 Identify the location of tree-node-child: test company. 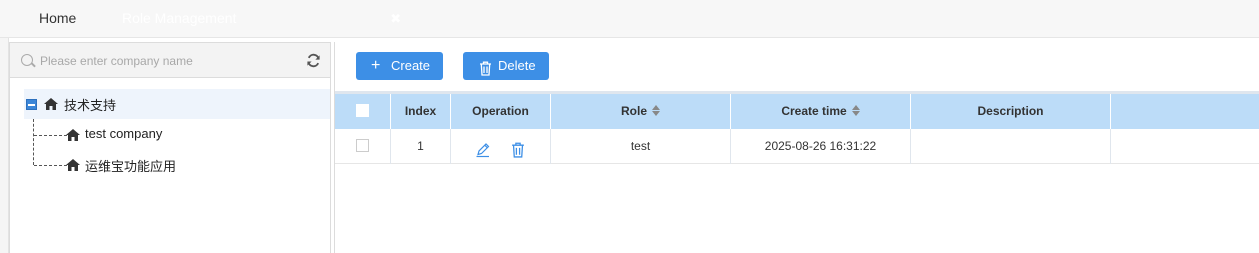
(166, 136).